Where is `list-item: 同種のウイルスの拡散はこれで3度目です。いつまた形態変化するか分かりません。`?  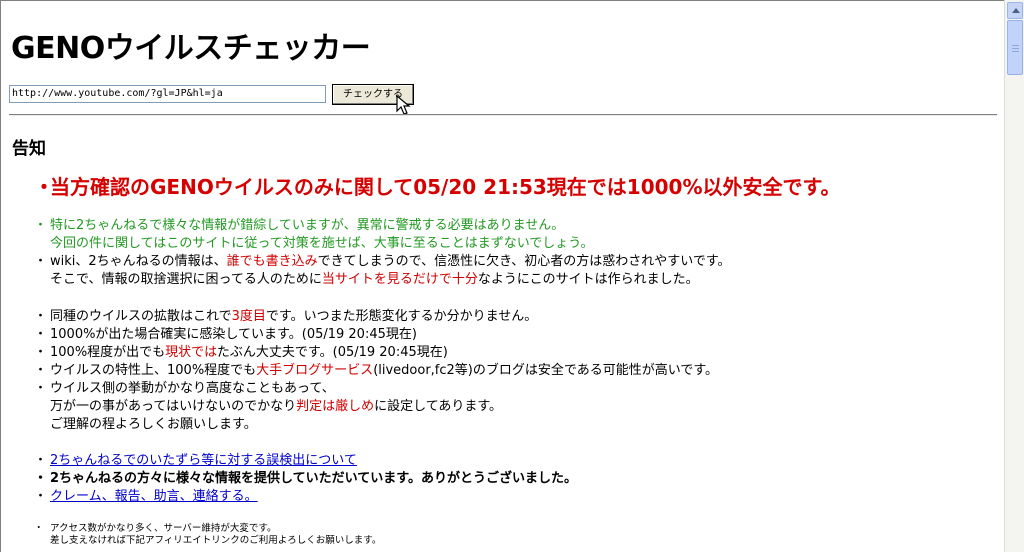
list-item: 同種のウイルスの拡散はこれで3度目です。いつまた形態変化するか分かりません。 is located at coordinates (376, 317).